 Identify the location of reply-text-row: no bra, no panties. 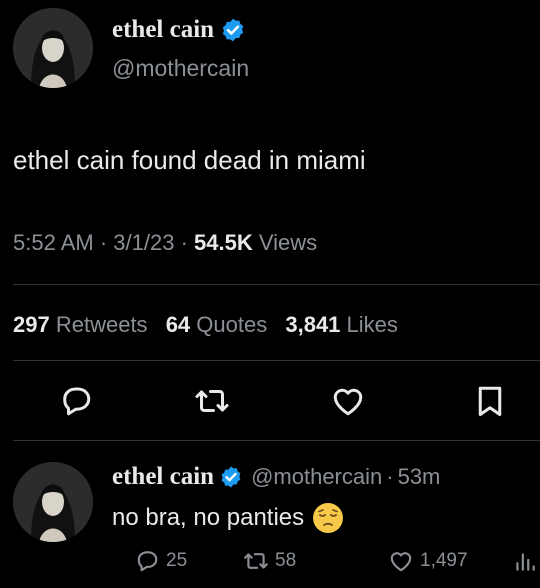
(228, 518).